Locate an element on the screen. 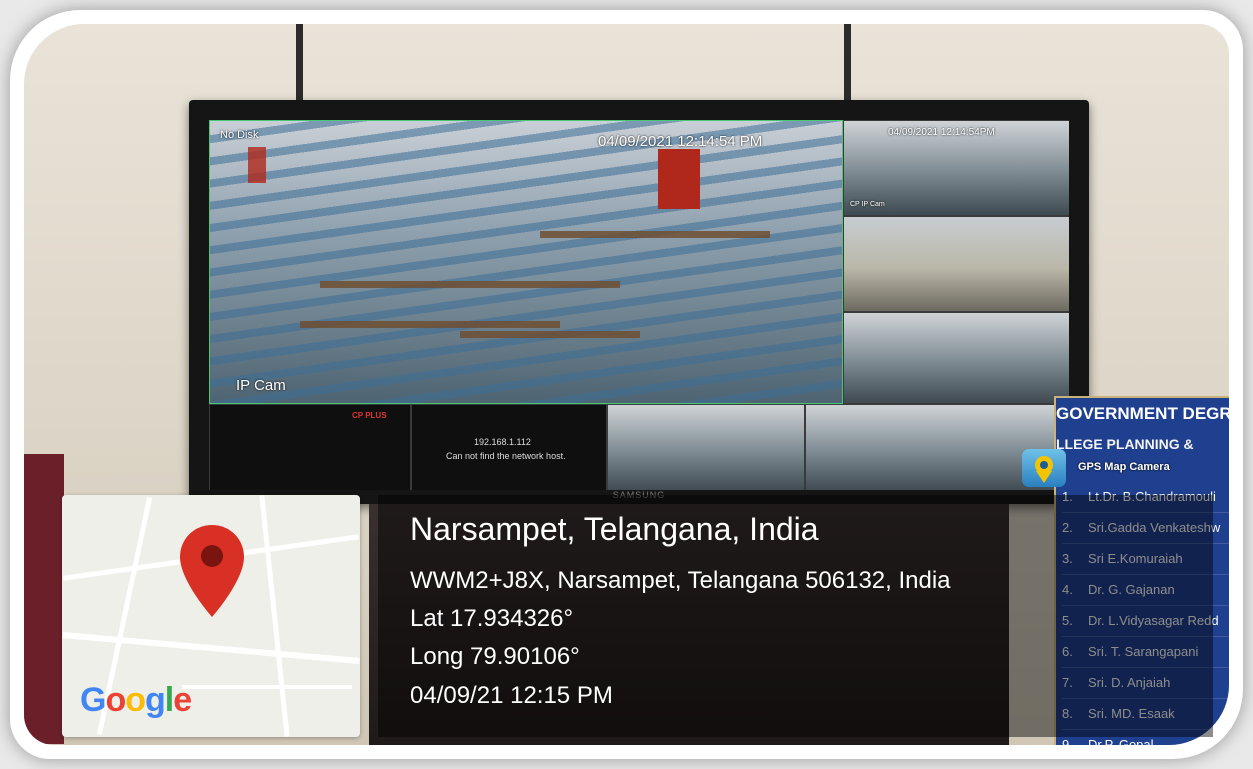 Image resolution: width=1253 pixels, height=769 pixels. power-cable is located at coordinates (299, 64).